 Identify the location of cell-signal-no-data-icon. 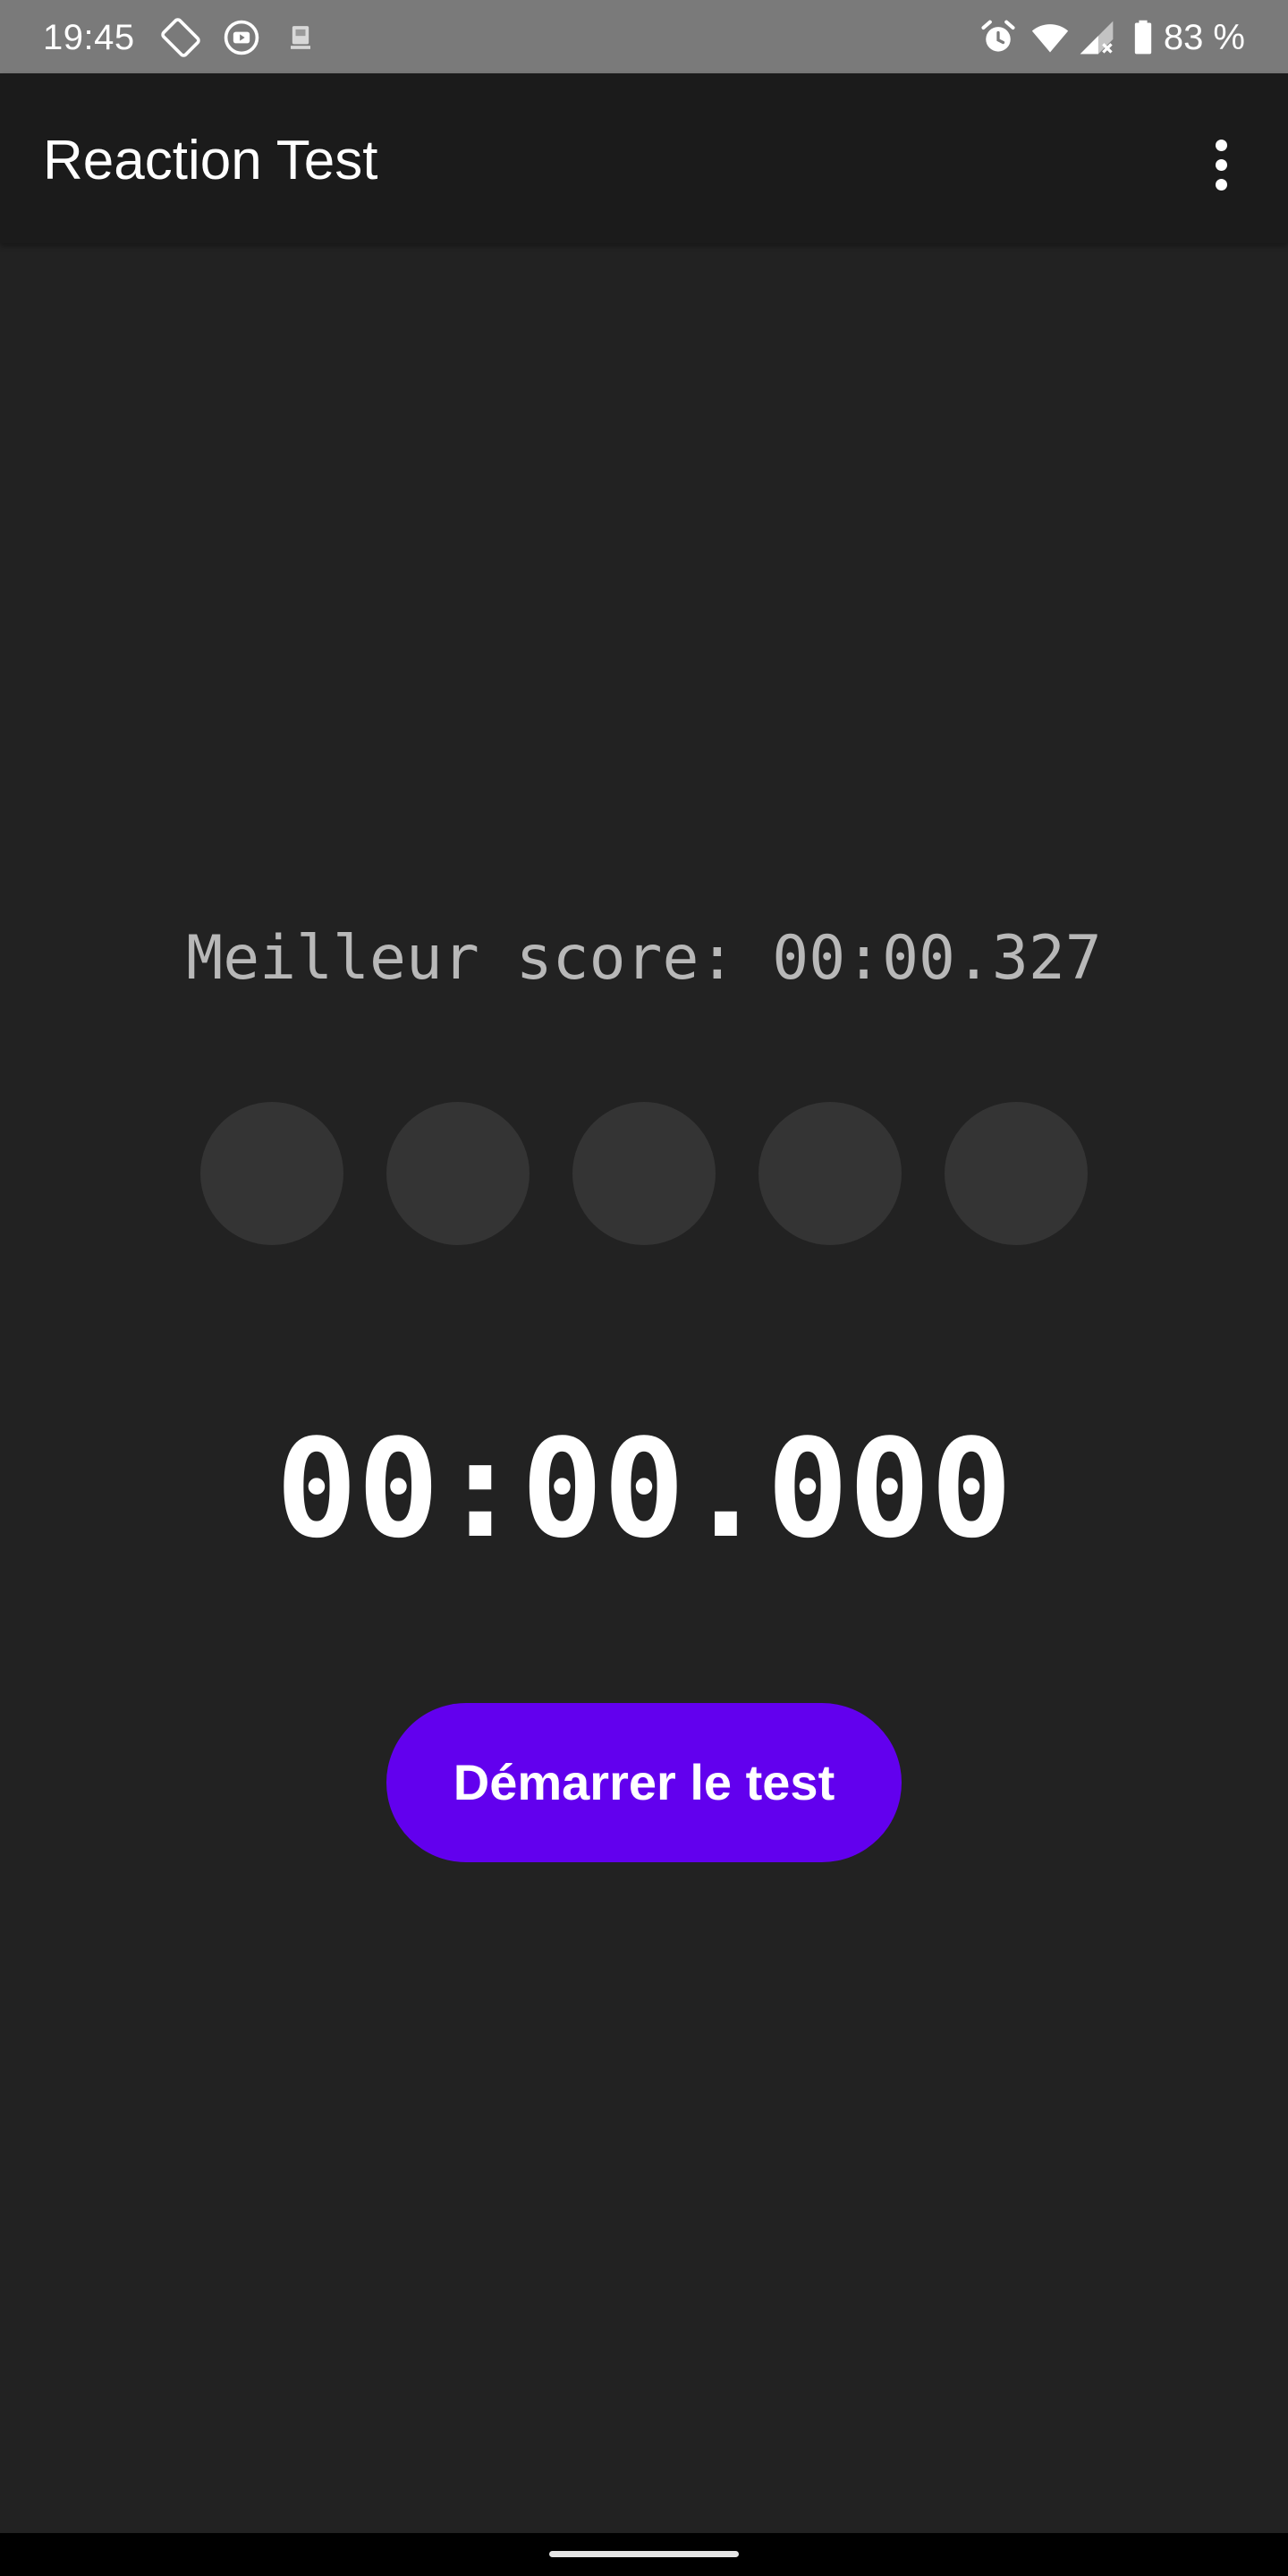
(1097, 38).